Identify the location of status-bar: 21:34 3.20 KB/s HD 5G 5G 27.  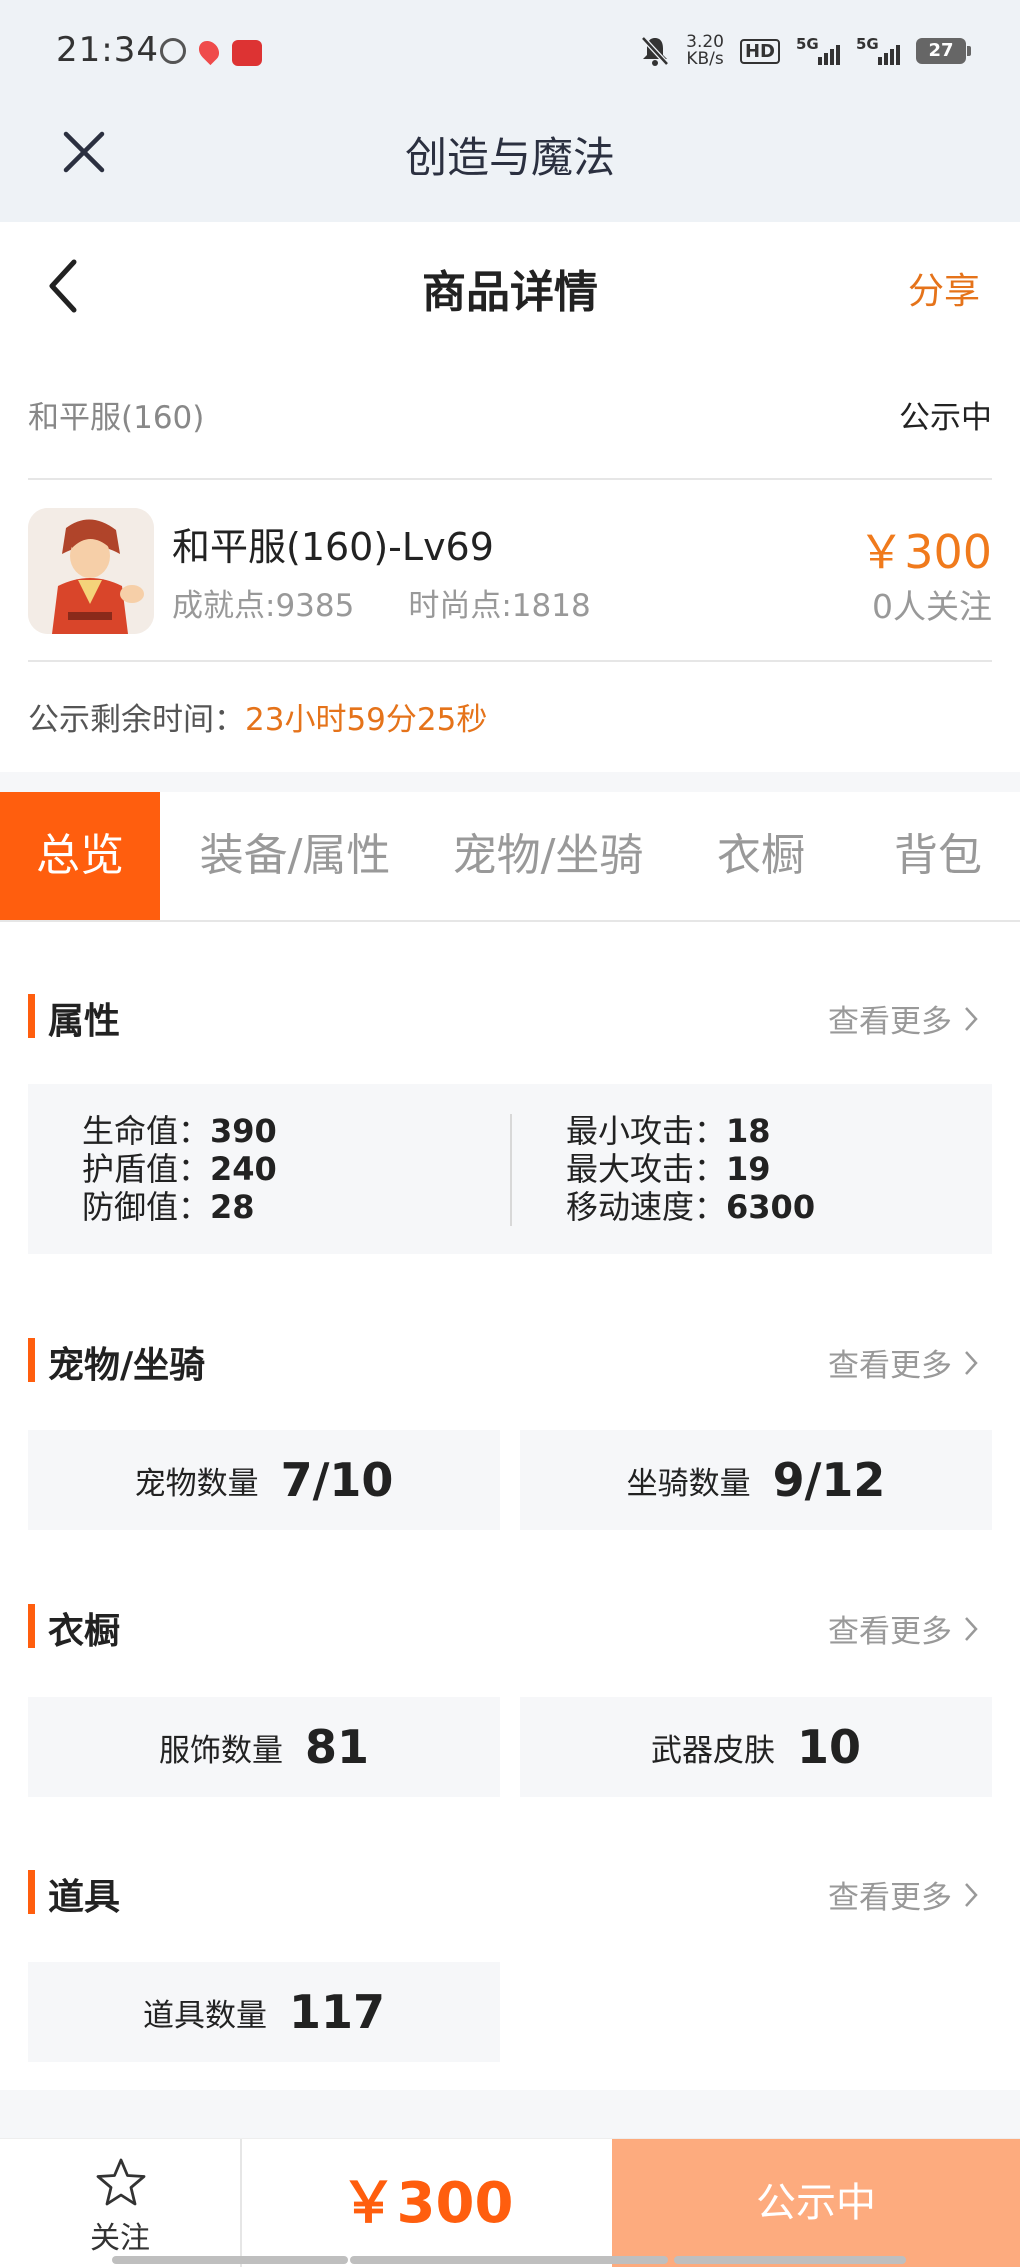
(510, 55).